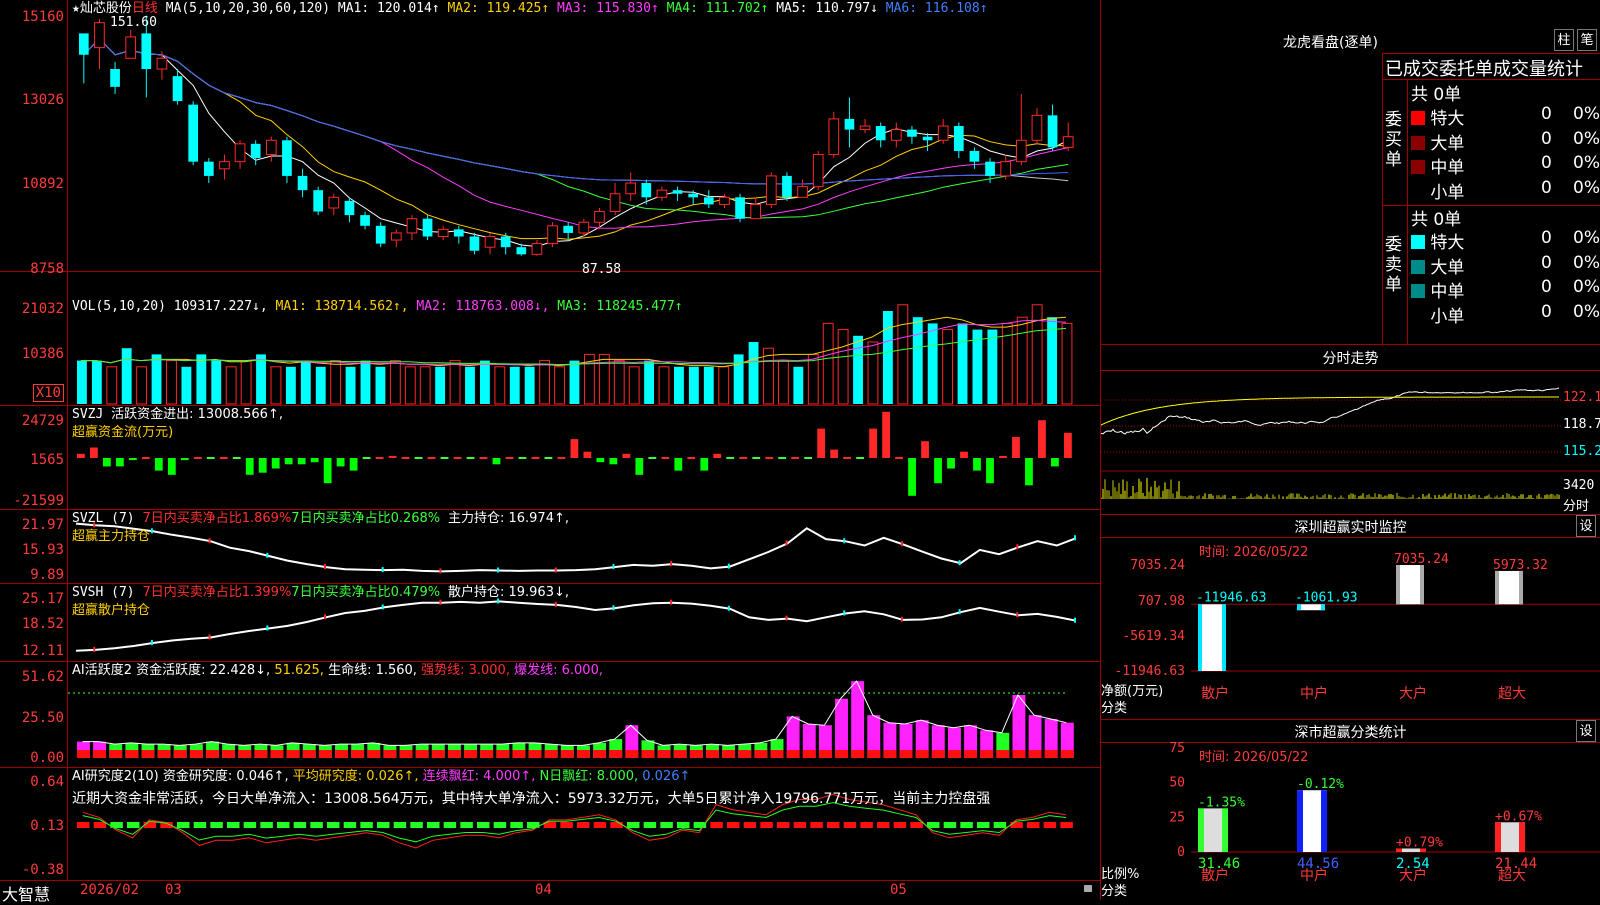 The image size is (1600, 905). I want to click on app-logo: 大智慧, so click(26, 893).